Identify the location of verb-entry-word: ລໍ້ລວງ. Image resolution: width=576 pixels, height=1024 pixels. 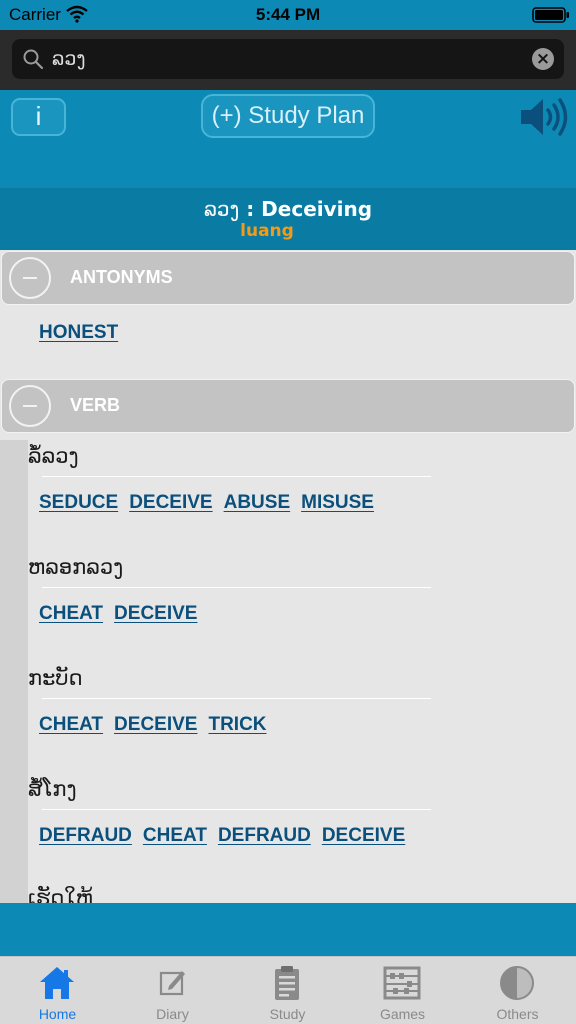
(53, 456).